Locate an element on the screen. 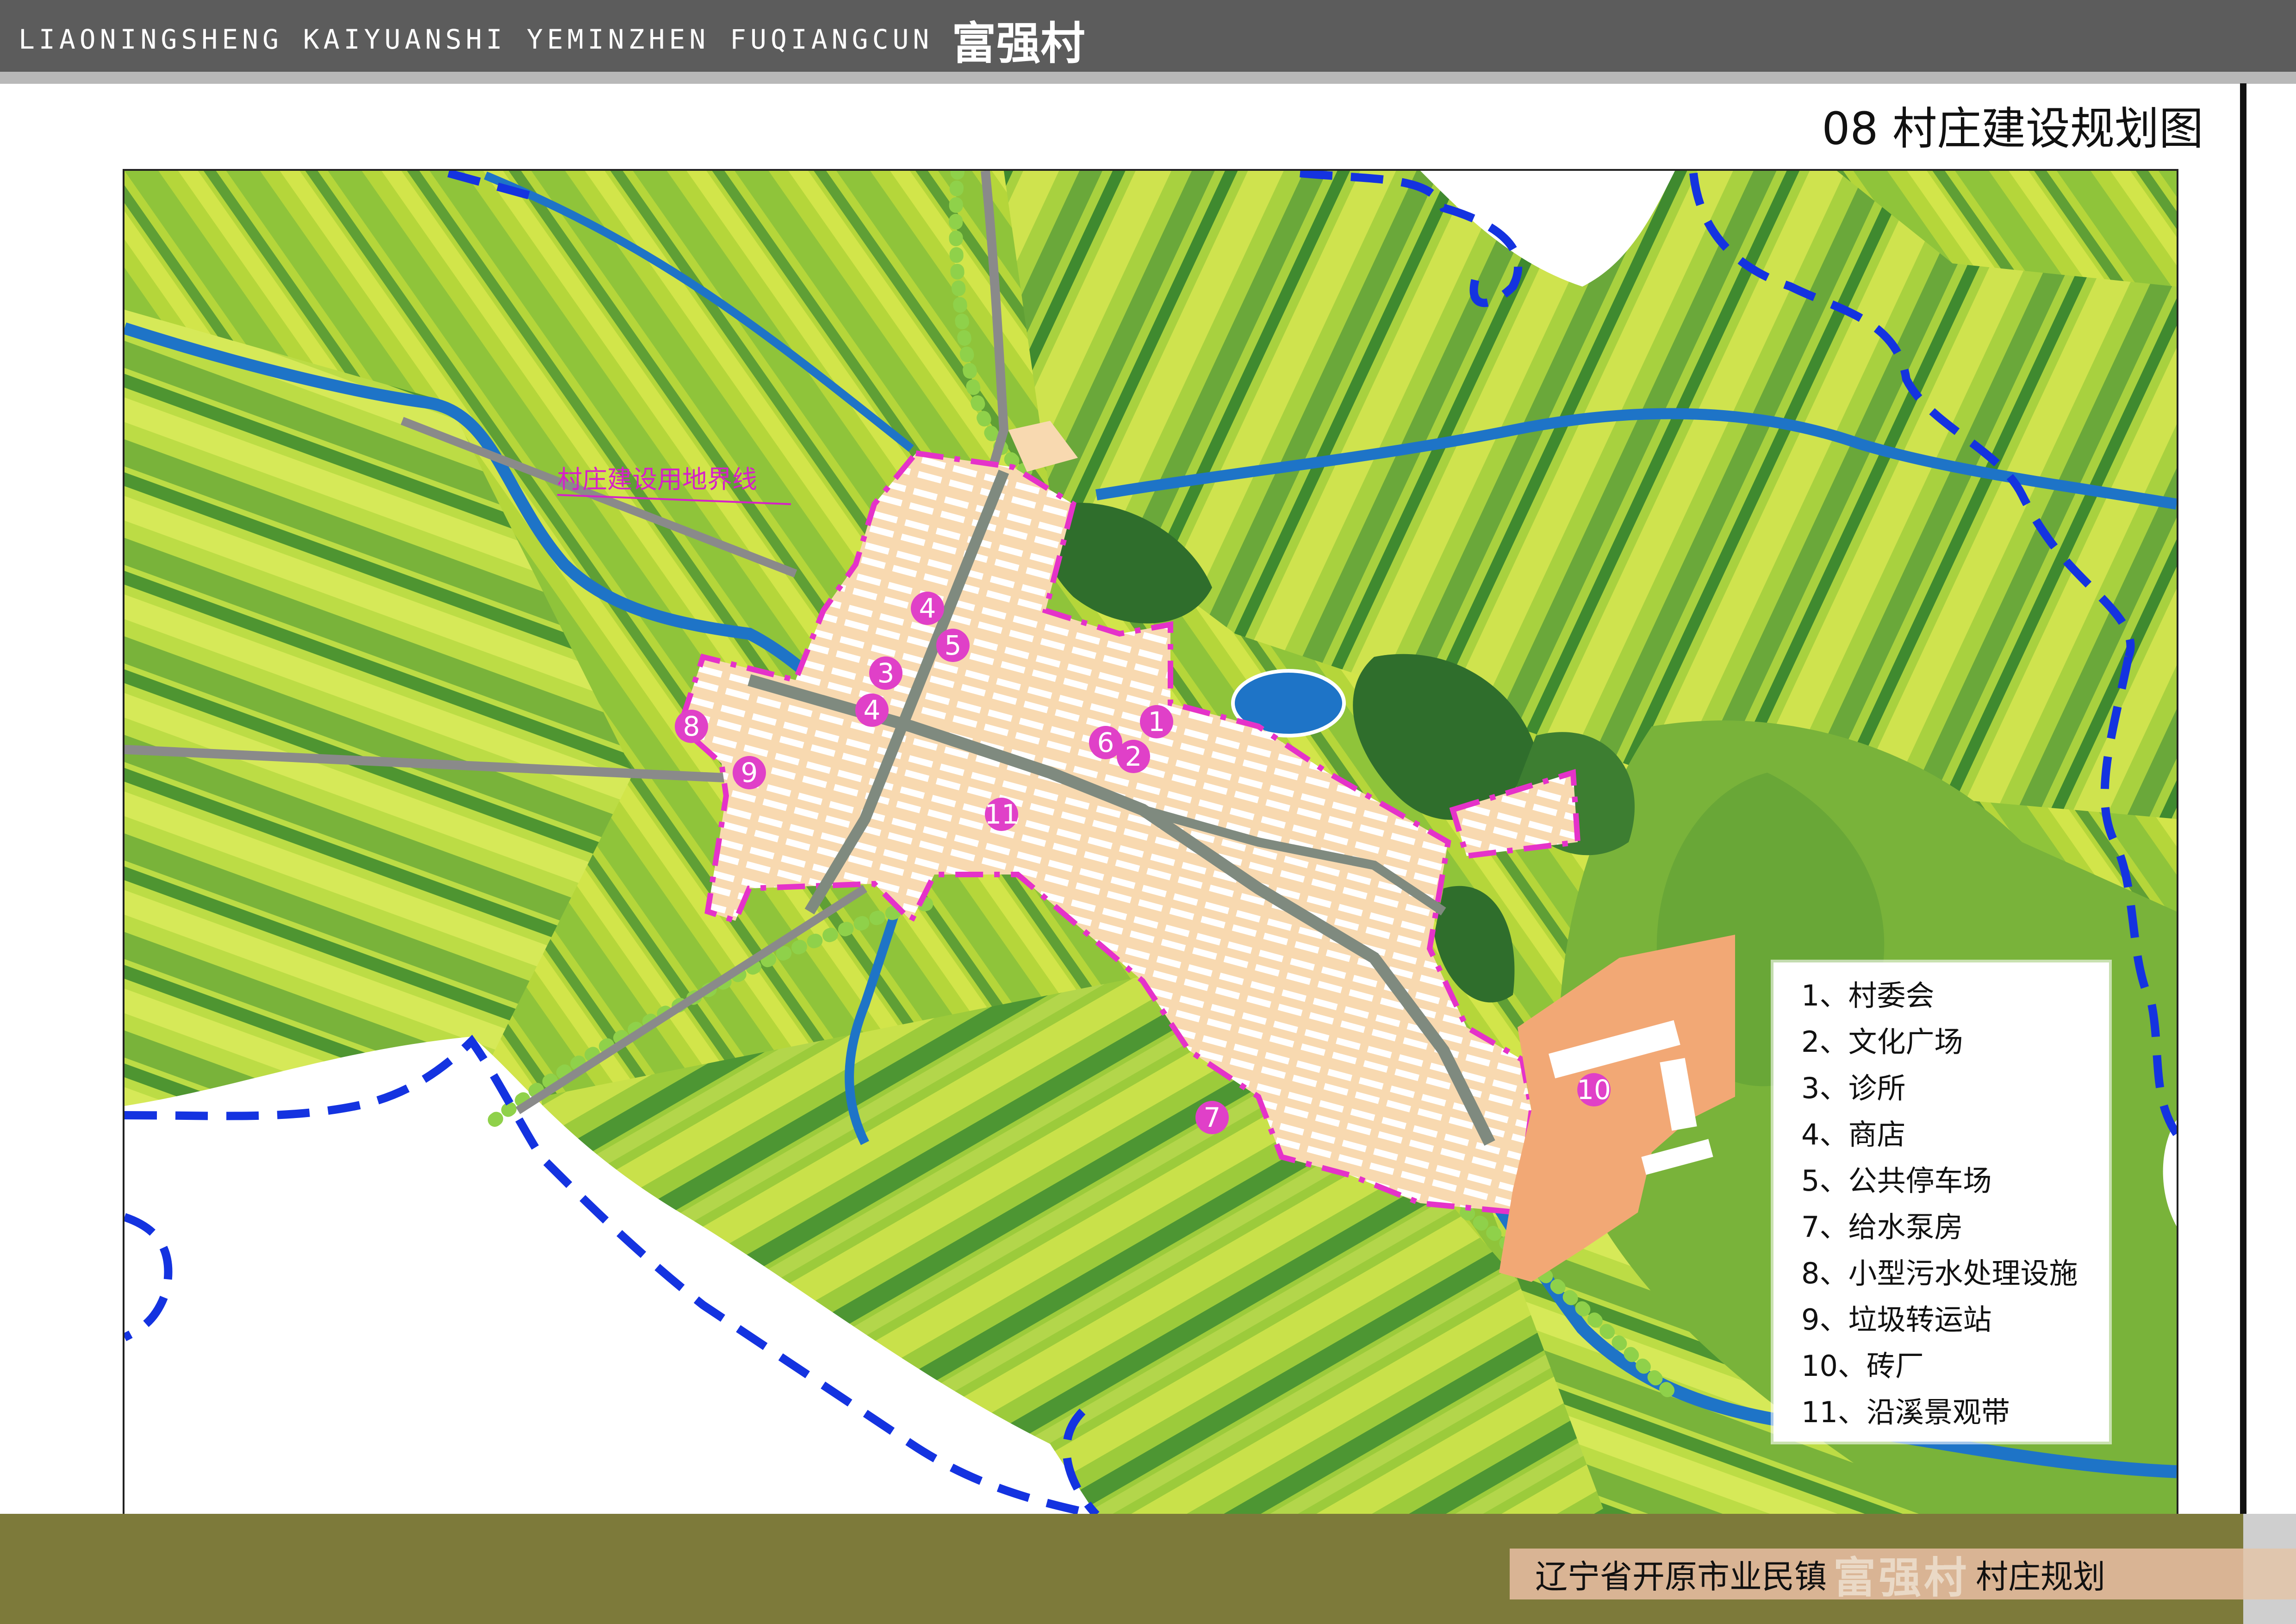 The width and height of the screenshot is (2296, 1624). header-stripe is located at coordinates (1148, 78).